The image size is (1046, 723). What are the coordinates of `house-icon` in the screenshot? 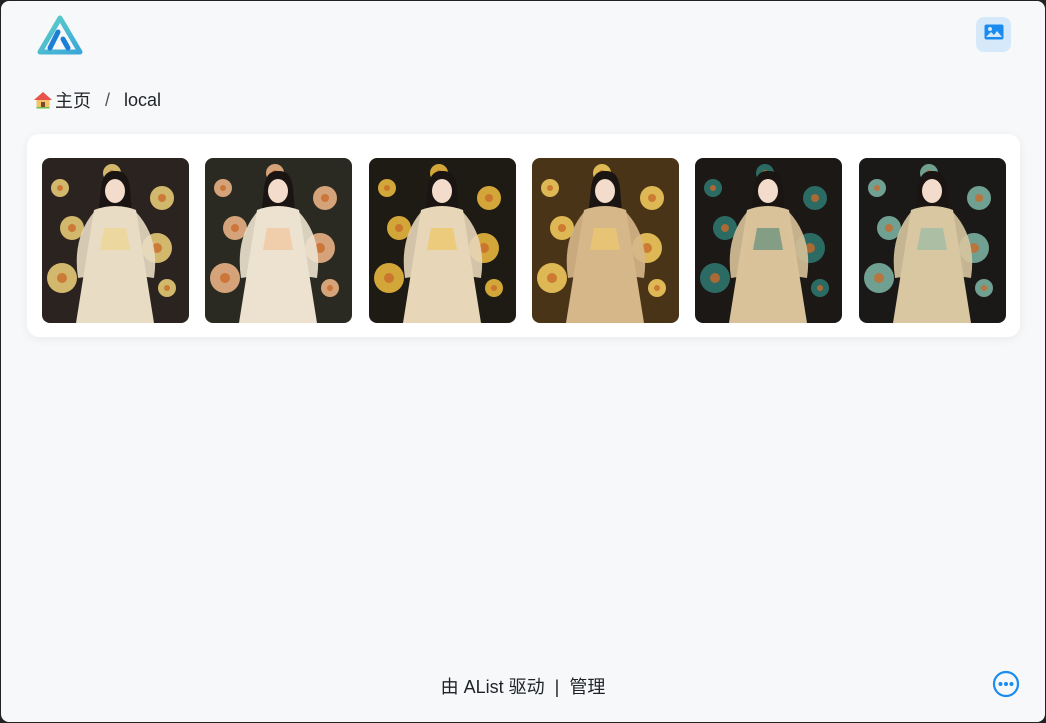 It's located at (43, 100).